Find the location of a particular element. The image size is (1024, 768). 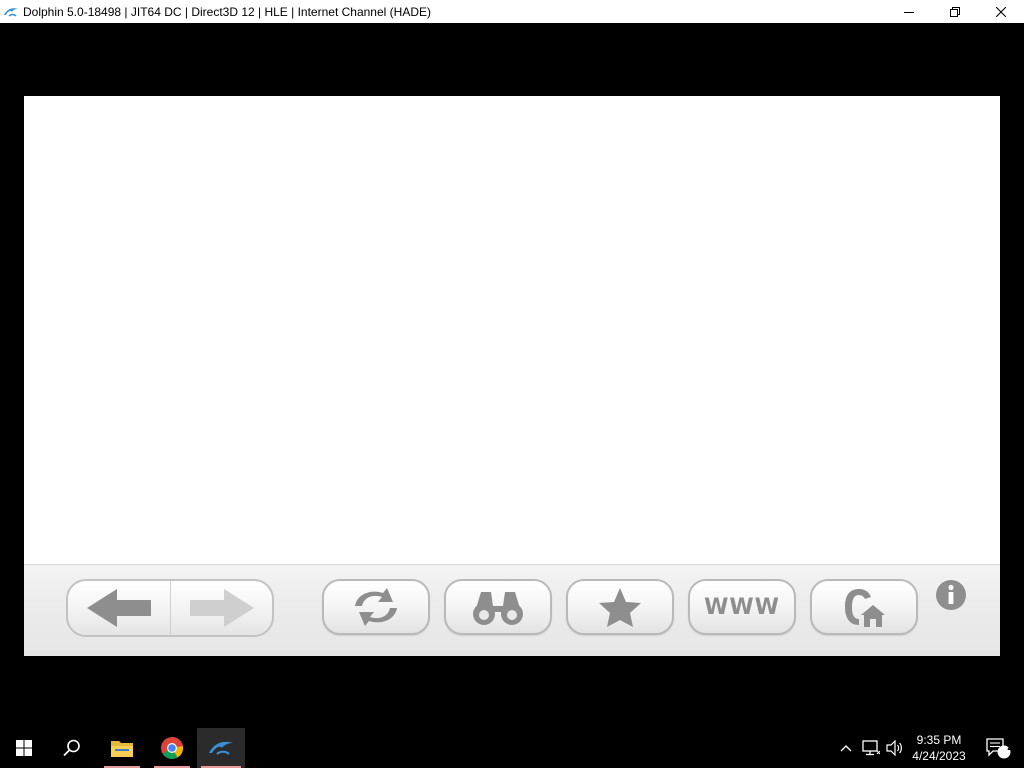

forward-button is located at coordinates (221, 608).